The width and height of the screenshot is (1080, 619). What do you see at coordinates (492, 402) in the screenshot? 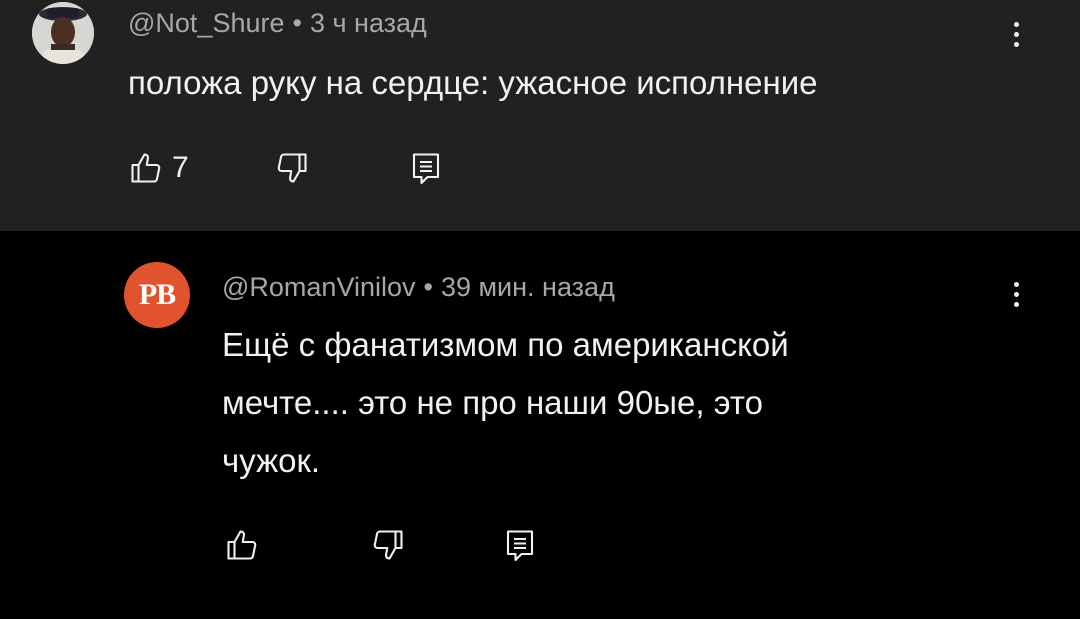
I see `comment-text-line: мечте.... это не про наши 90ые, это` at bounding box center [492, 402].